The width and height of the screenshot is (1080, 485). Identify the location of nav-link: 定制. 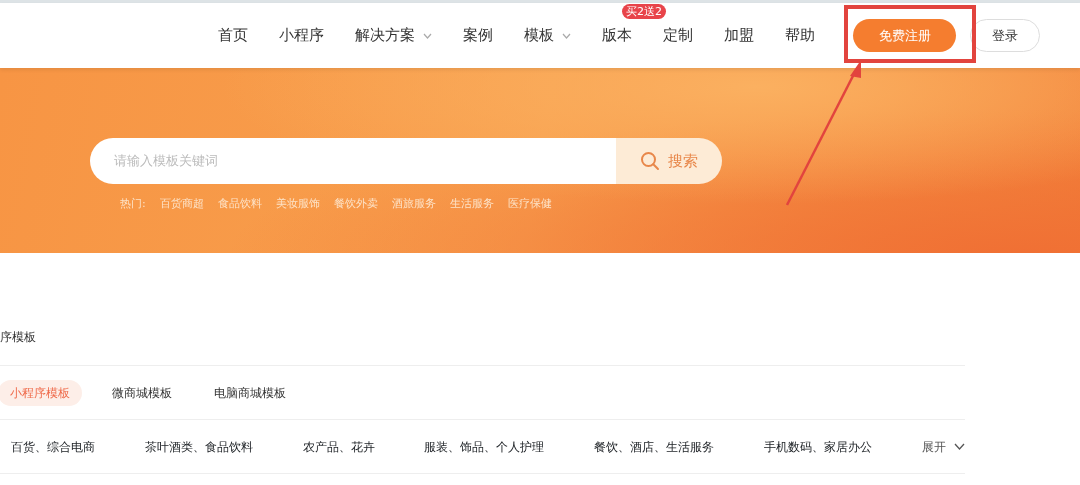
(678, 35).